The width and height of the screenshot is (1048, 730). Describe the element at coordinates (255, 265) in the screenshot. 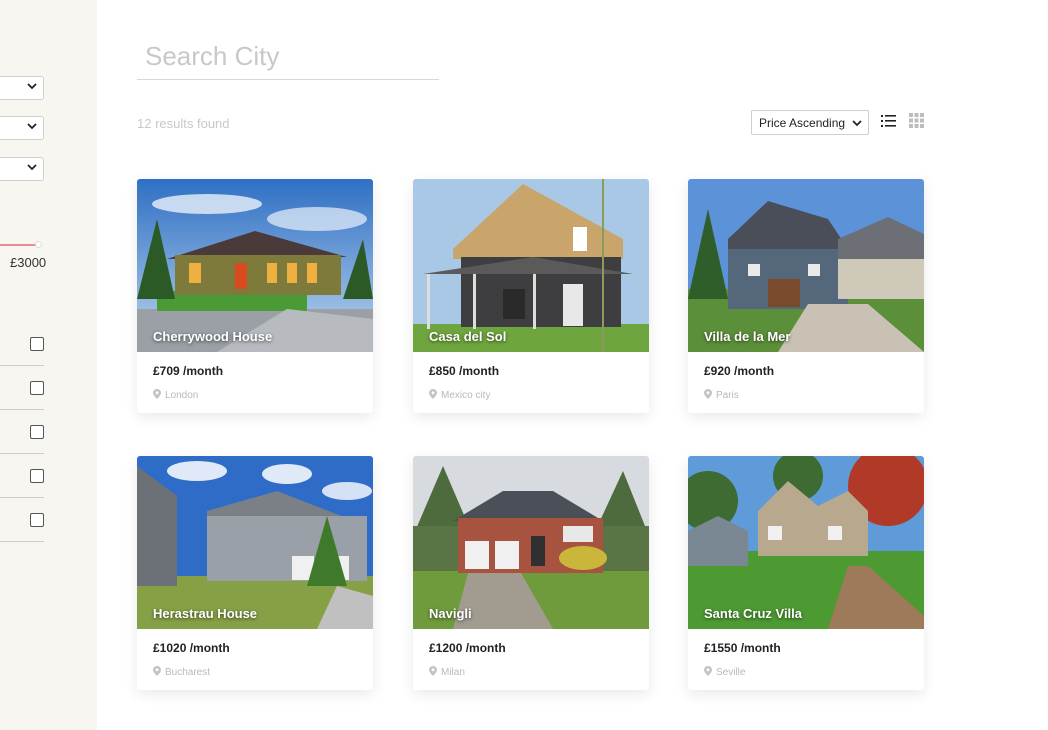

I see `listing-photo: Cherrywood House` at that location.